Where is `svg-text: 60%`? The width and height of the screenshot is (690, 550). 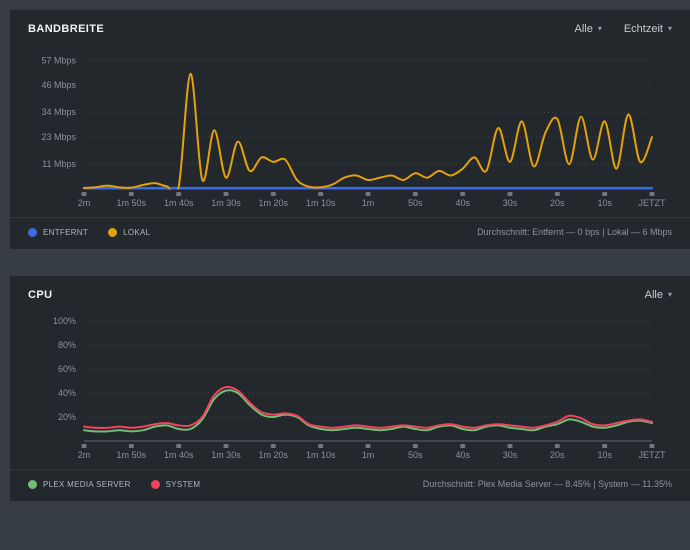 svg-text: 60% is located at coordinates (67, 369).